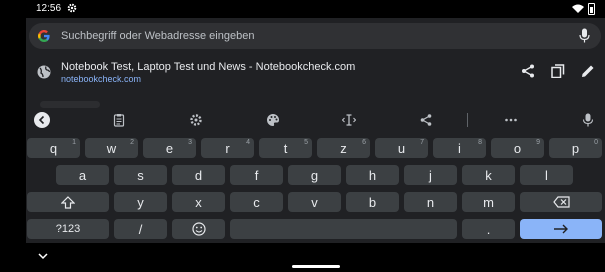 Image resolution: width=605 pixels, height=272 pixels. I want to click on key-hint: 4, so click(248, 142).